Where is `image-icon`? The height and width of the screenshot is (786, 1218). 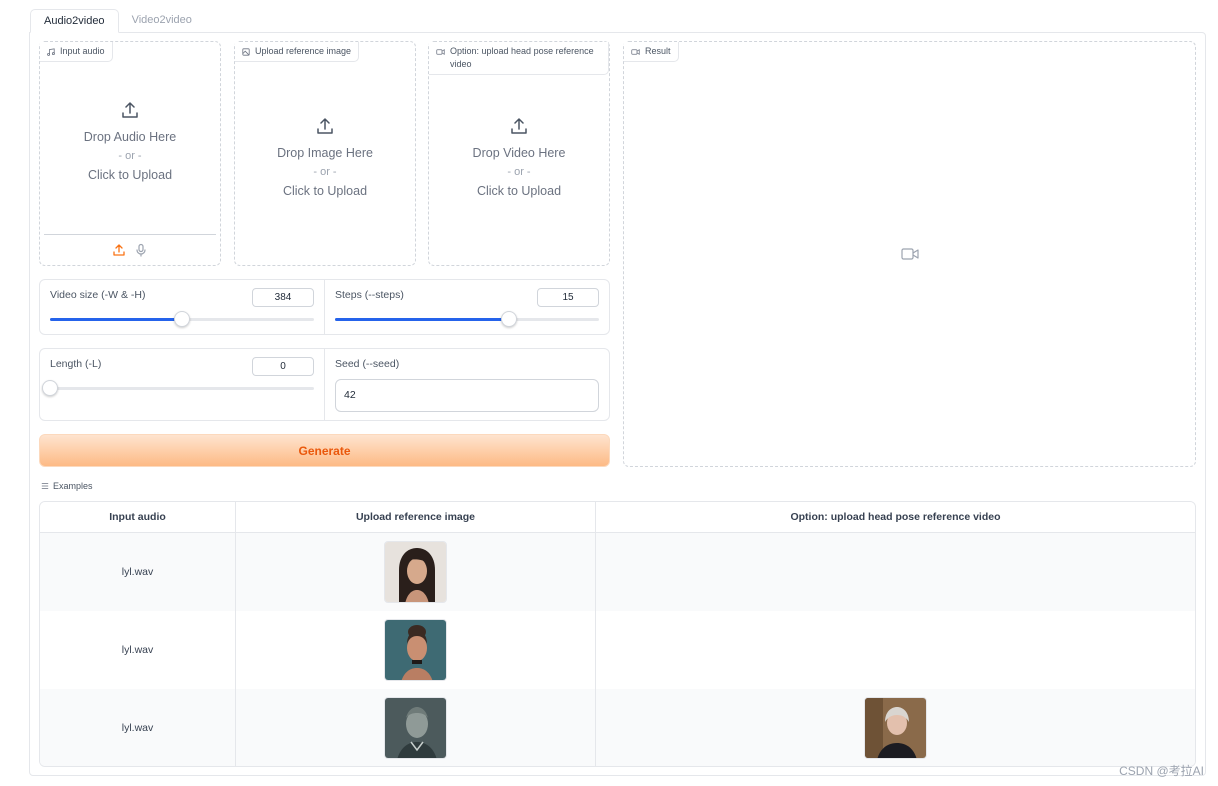 image-icon is located at coordinates (246, 52).